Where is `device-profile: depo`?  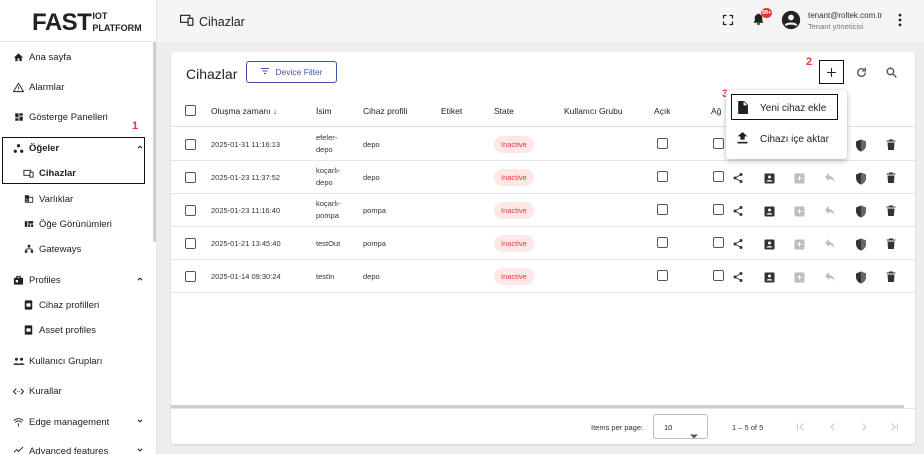 device-profile: depo is located at coordinates (371, 177).